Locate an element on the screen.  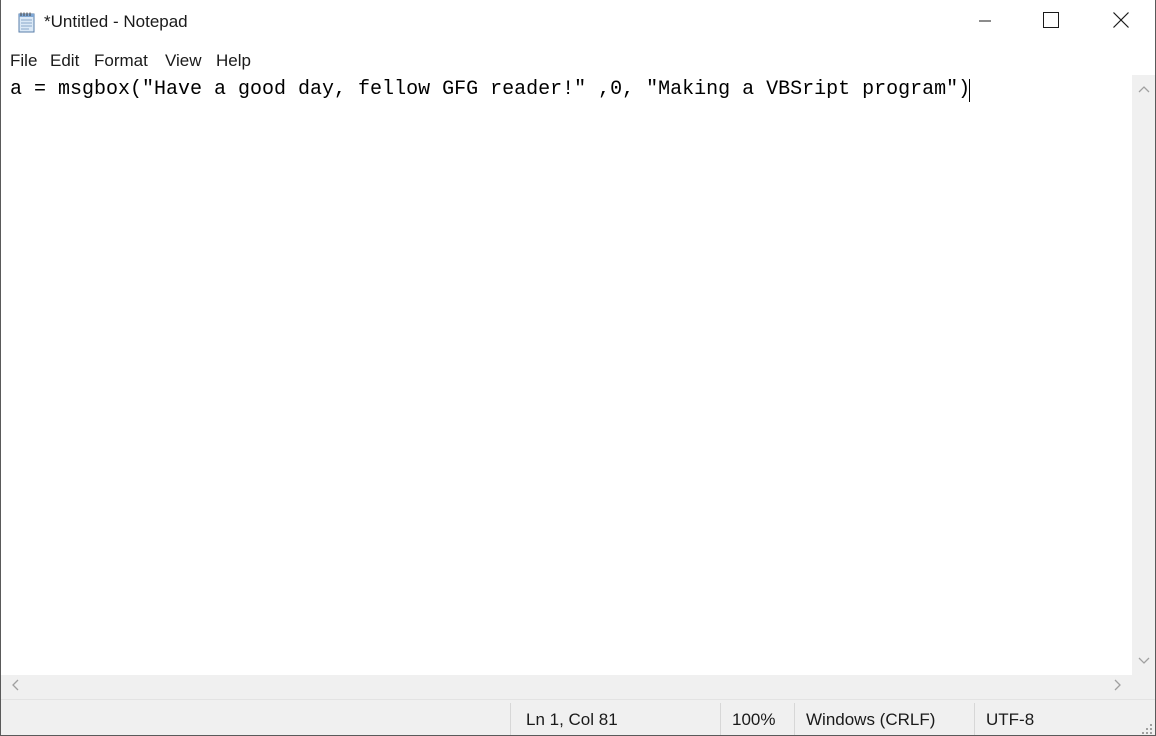
close-button is located at coordinates (1120, 22).